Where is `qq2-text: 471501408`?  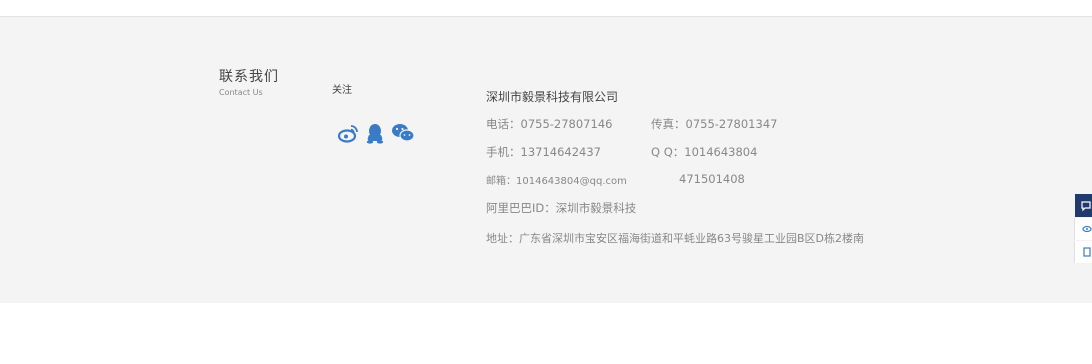
qq2-text: 471501408 is located at coordinates (712, 179).